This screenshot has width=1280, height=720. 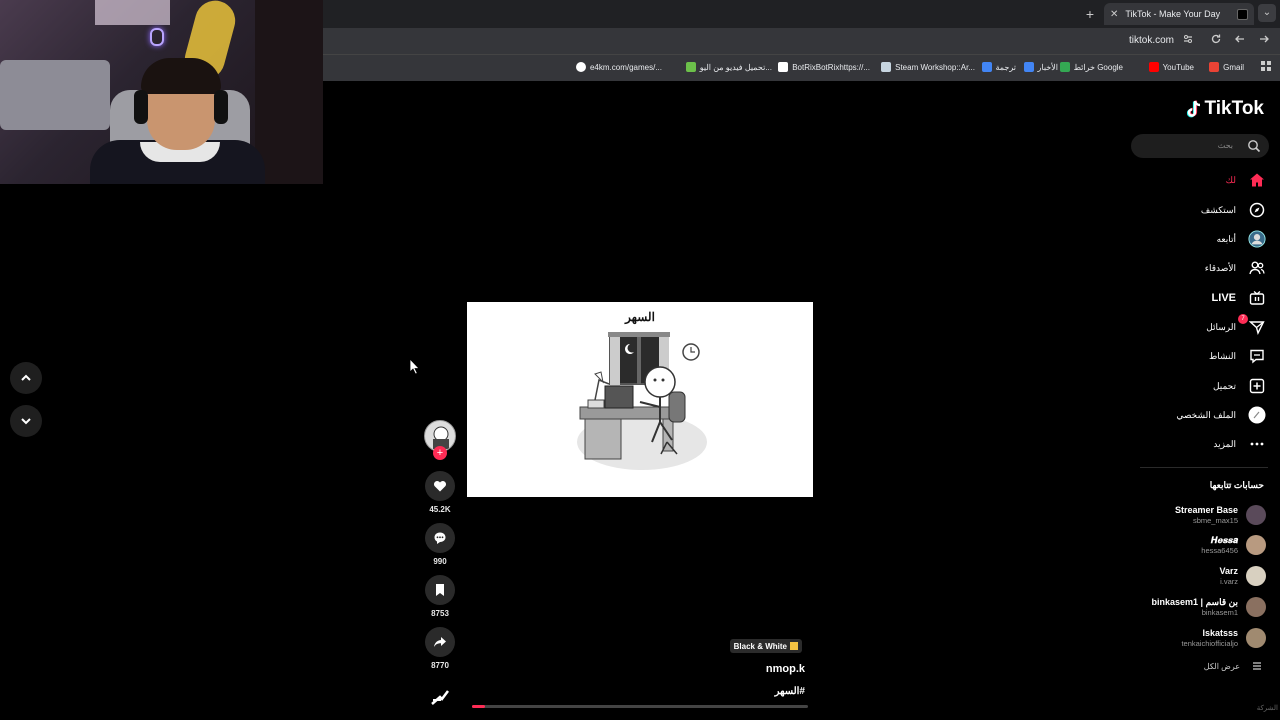 What do you see at coordinates (1226, 67) in the screenshot?
I see `bookmark-gmail: Gmail` at bounding box center [1226, 67].